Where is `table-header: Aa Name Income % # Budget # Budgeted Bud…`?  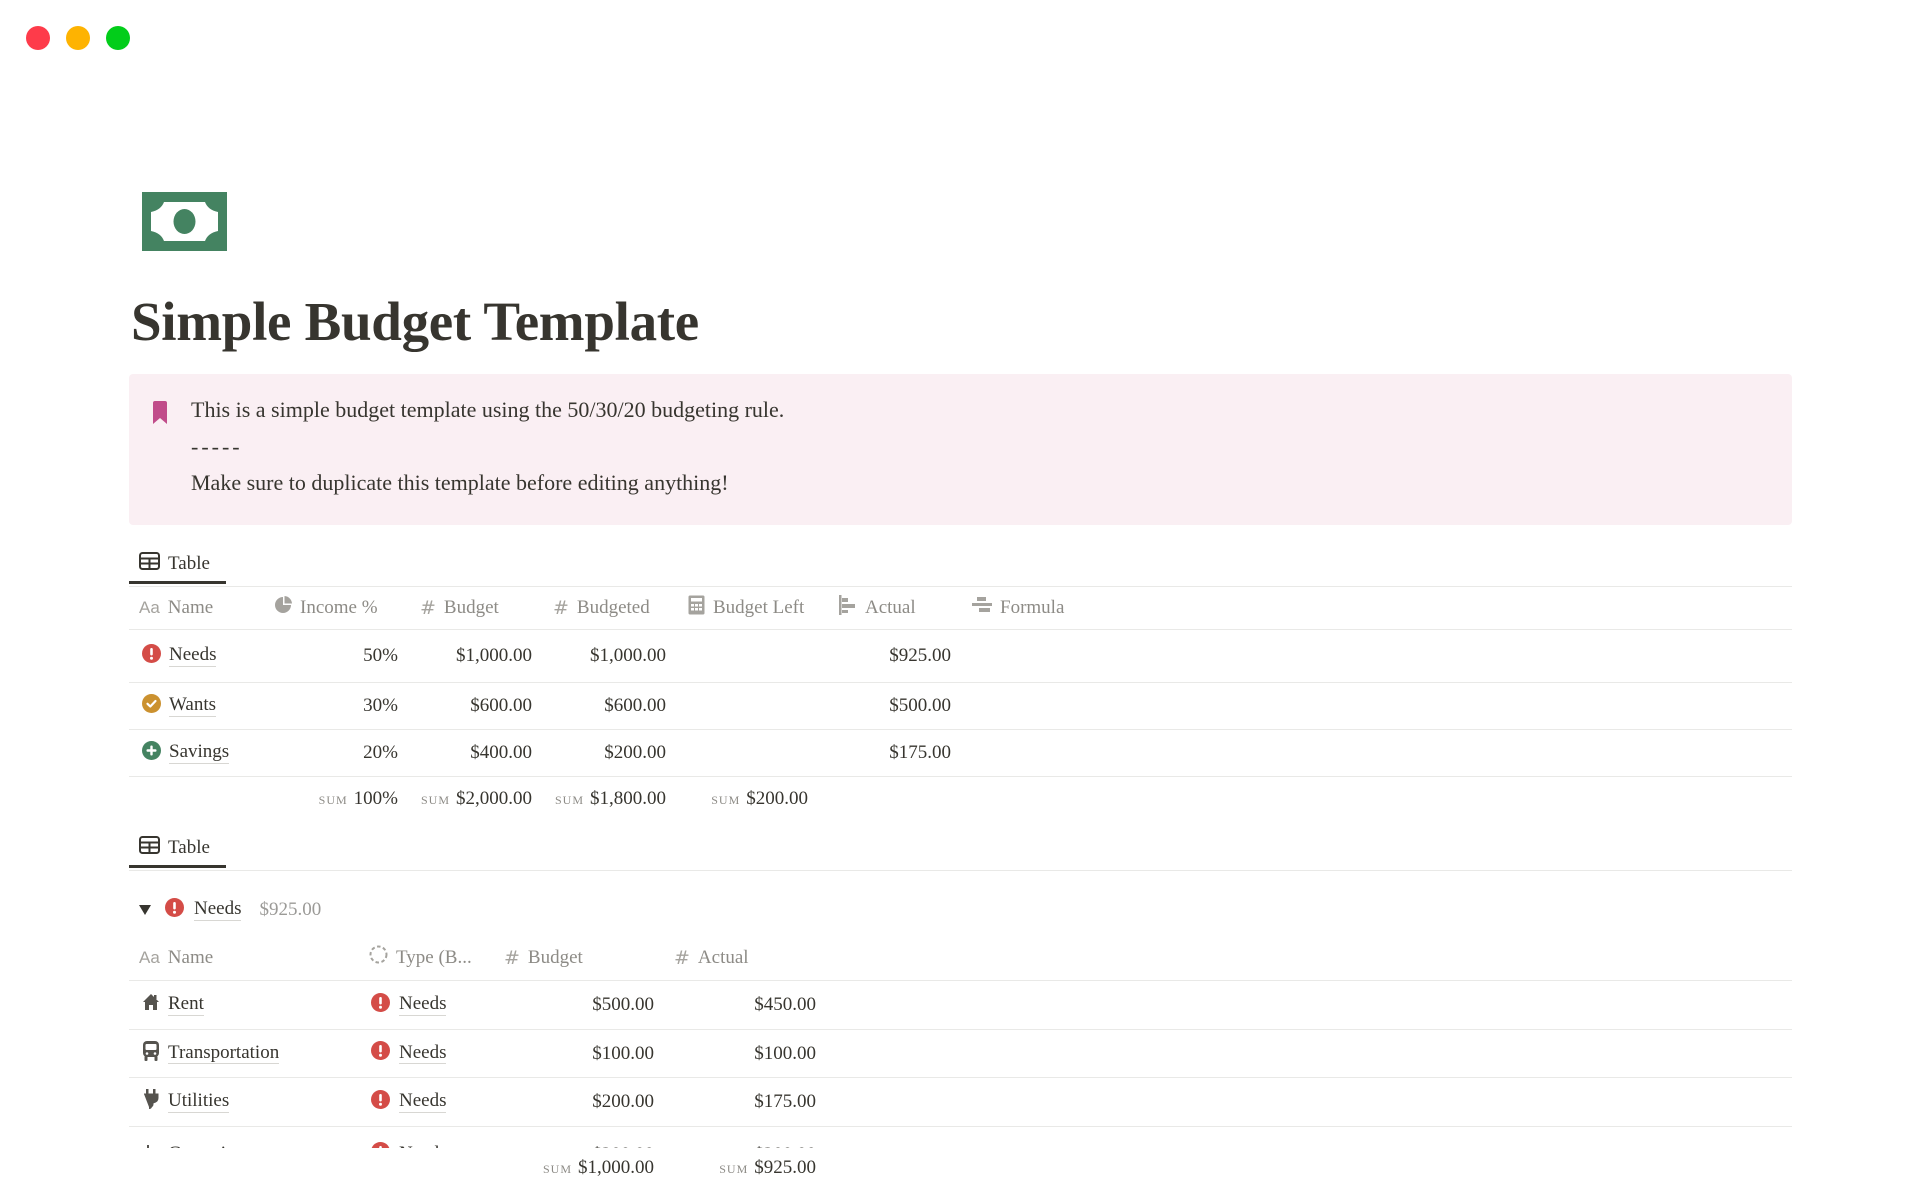 table-header: Aa Name Income % # Budget # Budgeted Bud… is located at coordinates (960, 608).